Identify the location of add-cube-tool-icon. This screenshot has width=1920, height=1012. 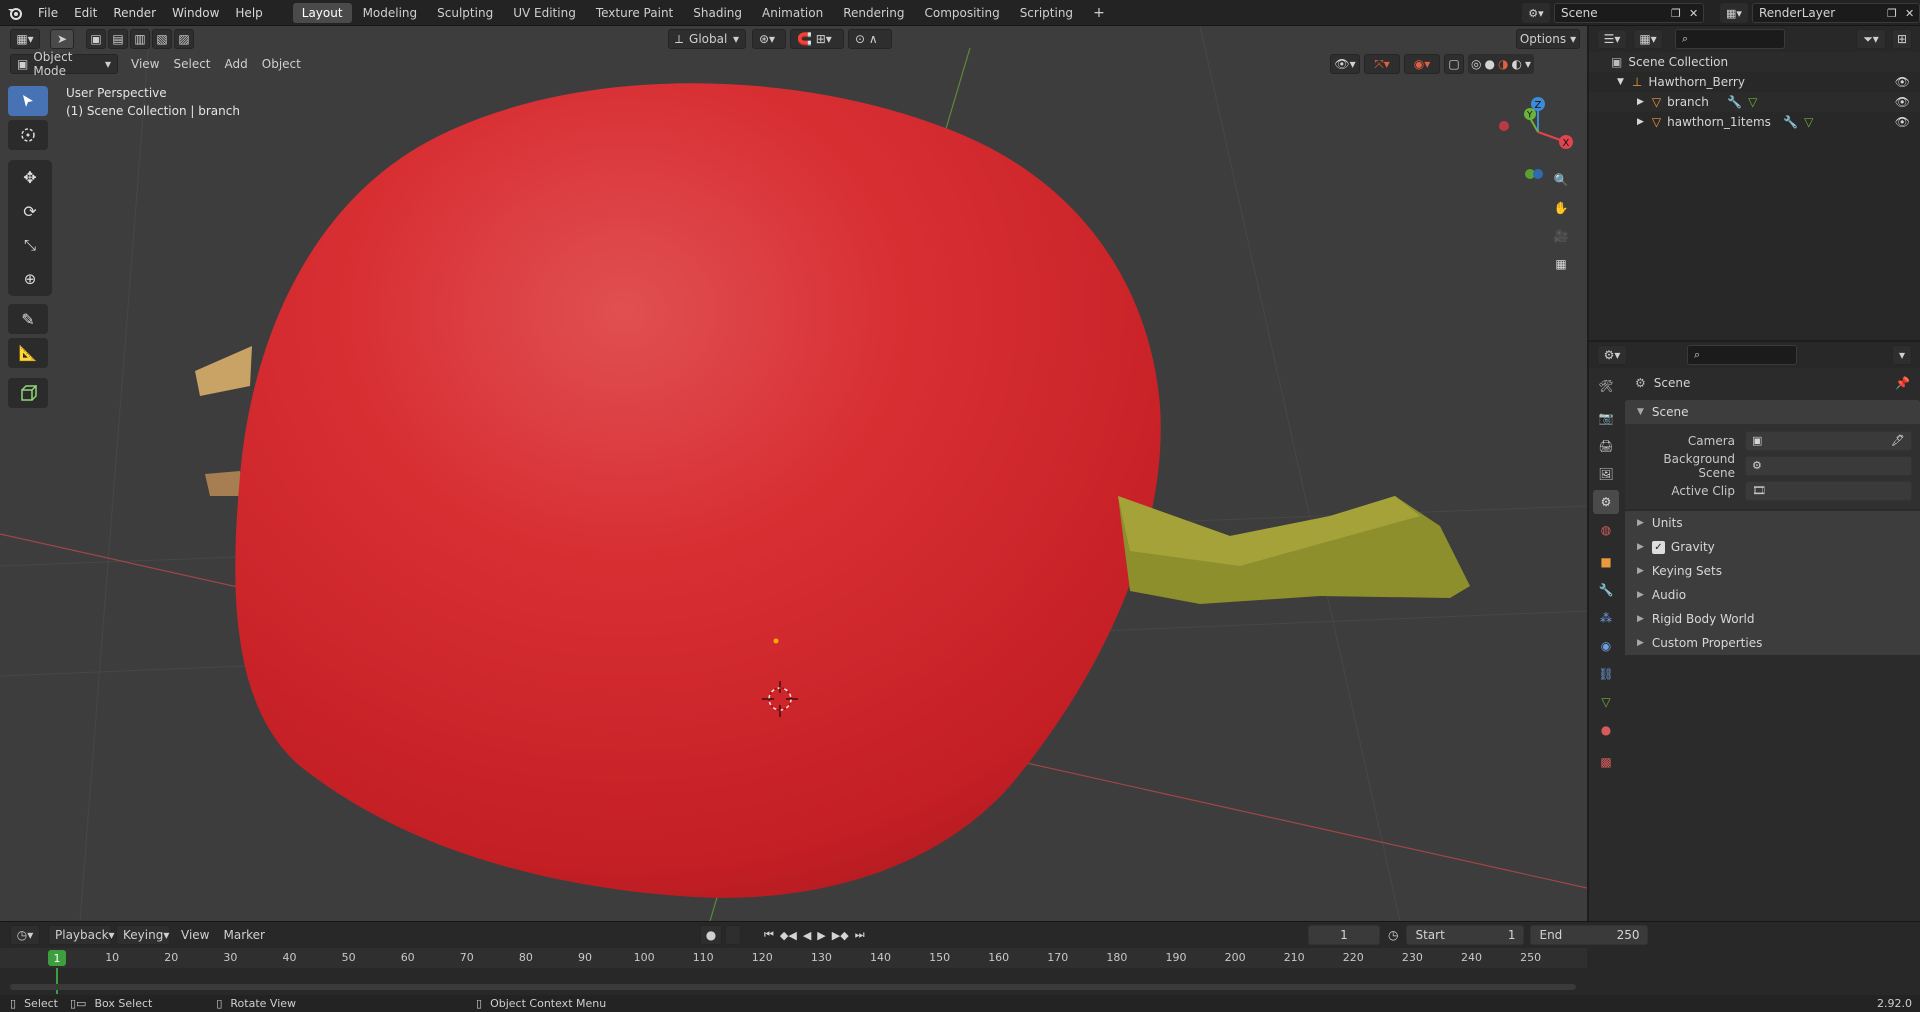
(28, 393).